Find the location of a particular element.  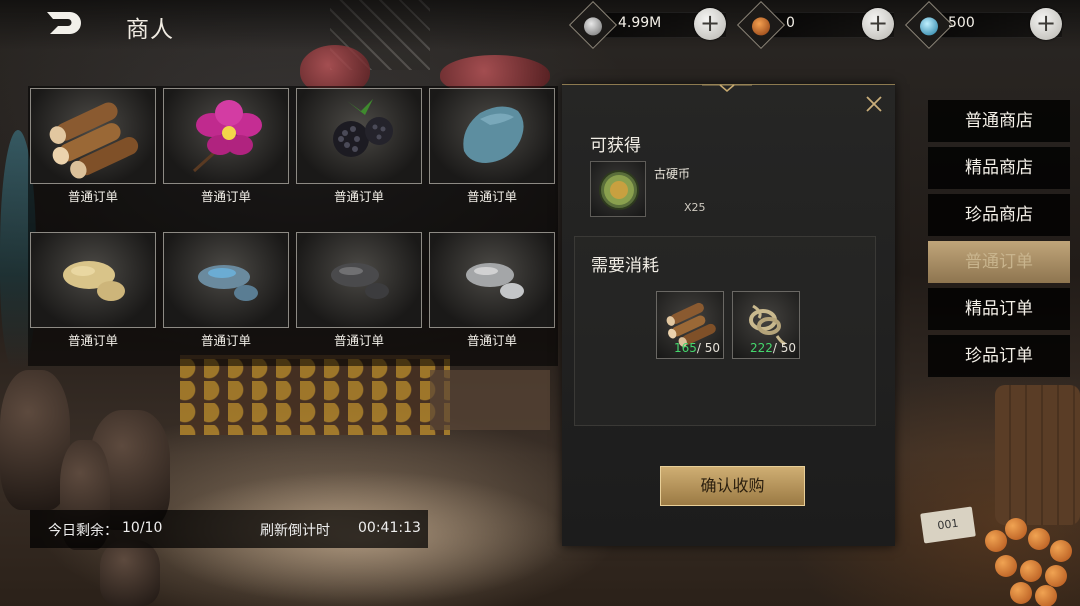

cost-have-amount: 222 is located at coordinates (761, 348).